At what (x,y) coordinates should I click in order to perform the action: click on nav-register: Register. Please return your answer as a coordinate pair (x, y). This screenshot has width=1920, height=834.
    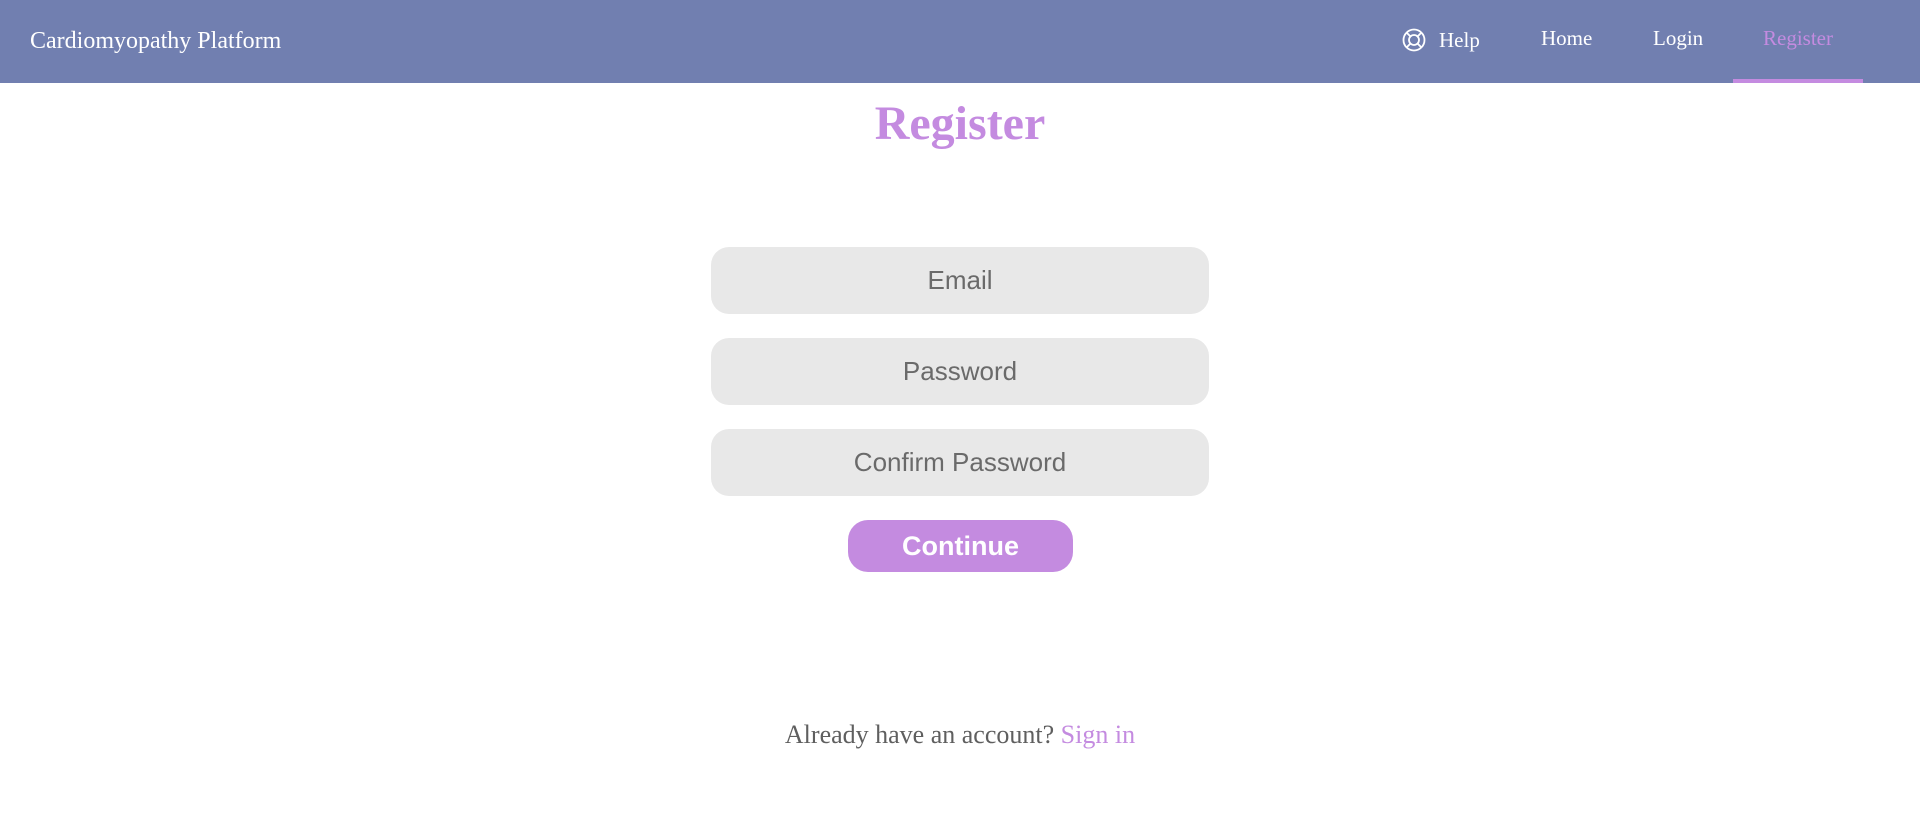
    Looking at the image, I should click on (1798, 41).